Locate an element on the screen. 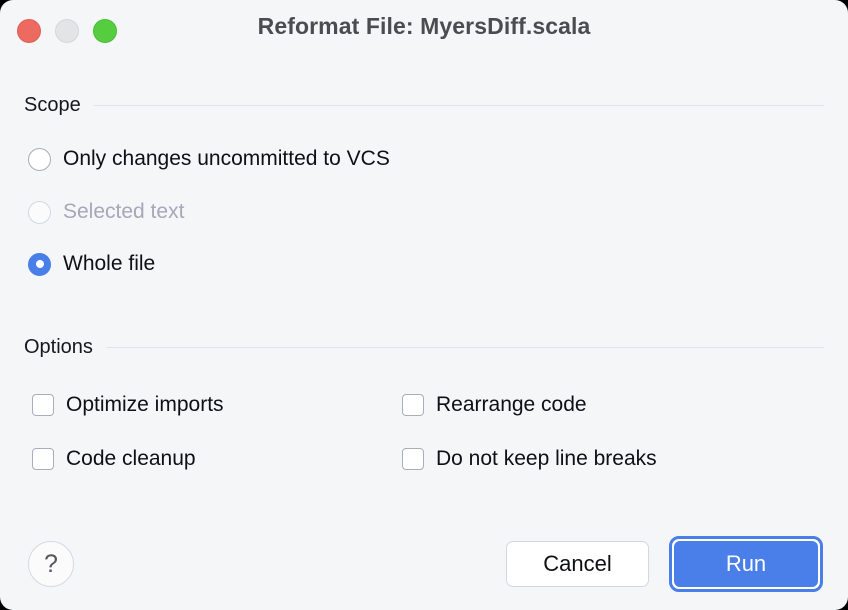 The image size is (848, 610). options-section-header: Options is located at coordinates (424, 347).